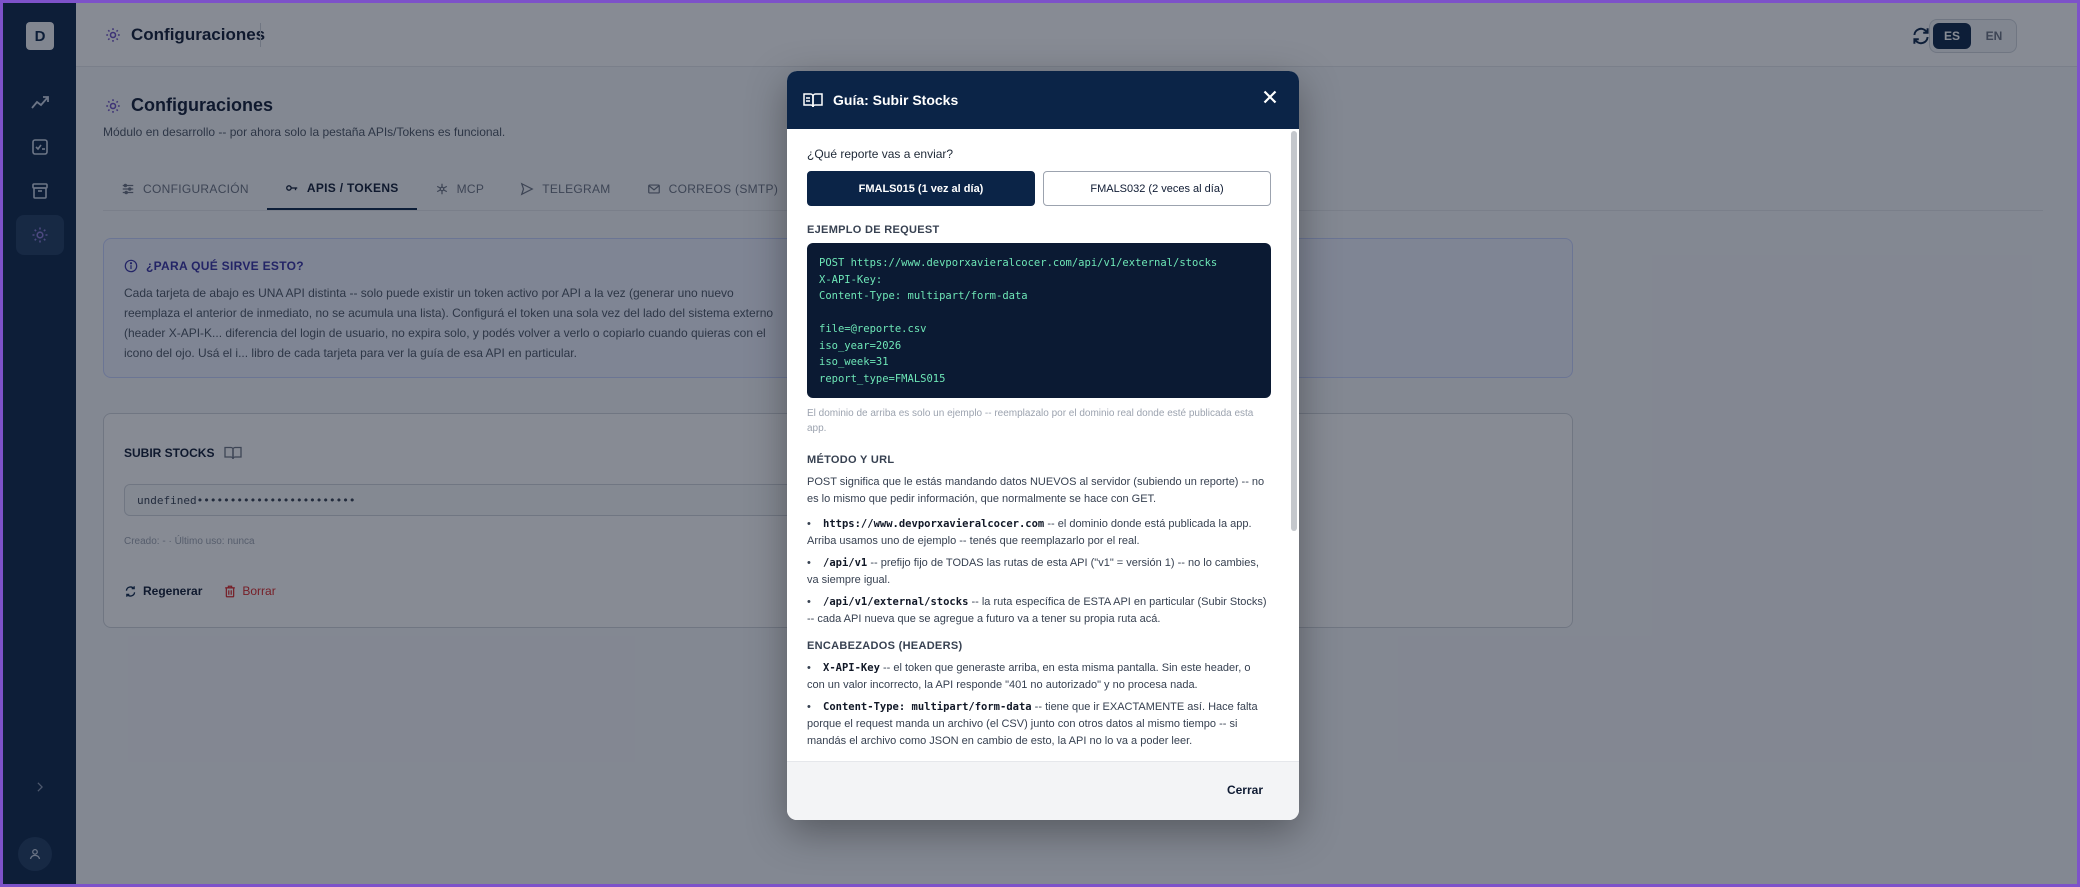 Image resolution: width=2080 pixels, height=887 pixels. I want to click on option-fmals032: FMALS032 (2 veces al día), so click(1157, 188).